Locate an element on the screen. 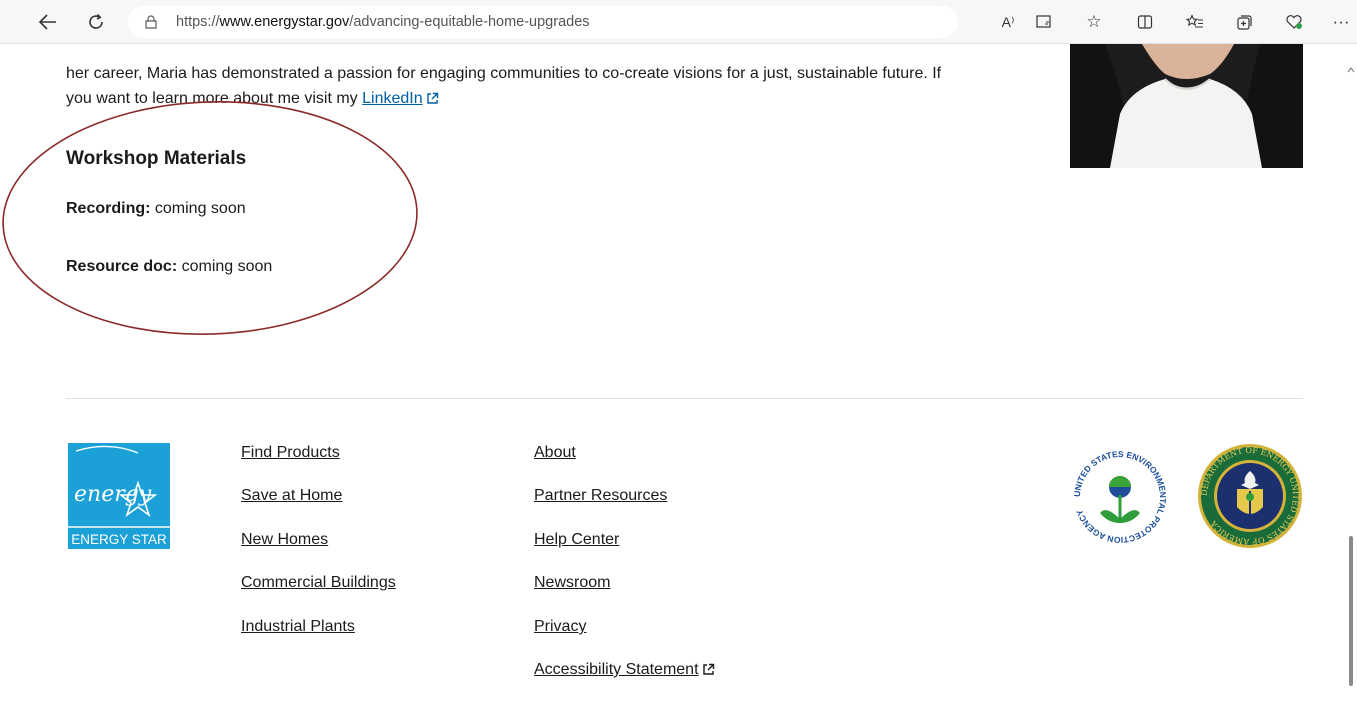 Image resolution: width=1357 pixels, height=712 pixels. energy-star-logo: energy ENERGY STAR is located at coordinates (119, 496).